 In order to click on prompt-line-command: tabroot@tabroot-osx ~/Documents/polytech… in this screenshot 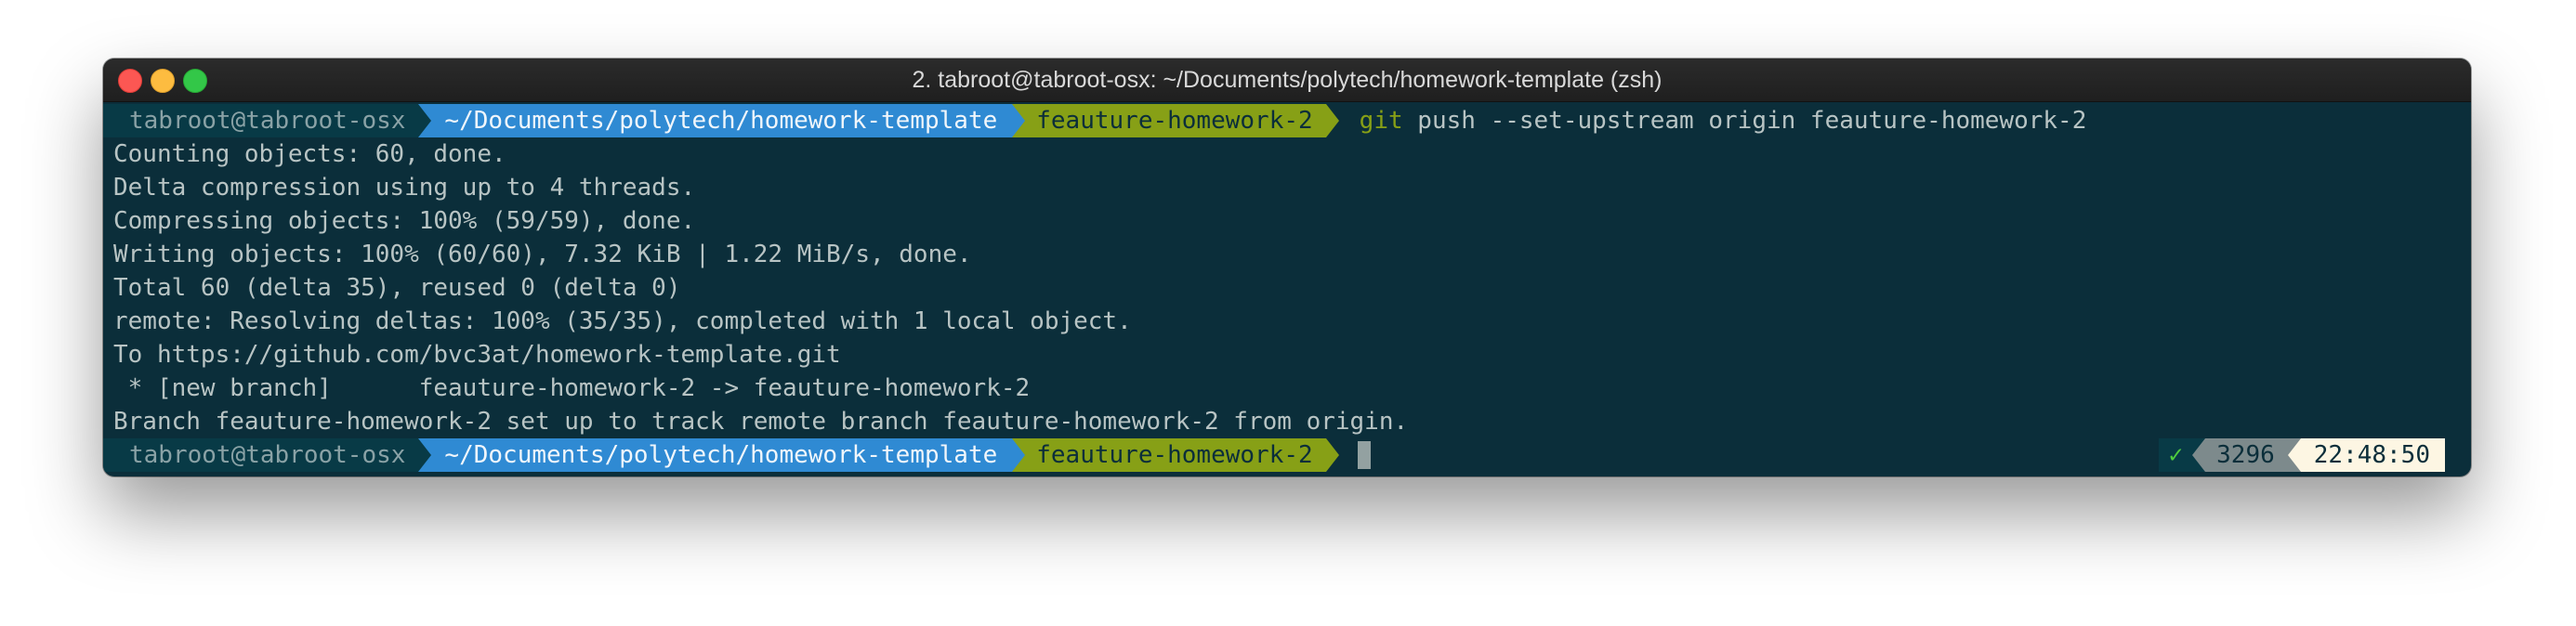, I will do `click(1287, 121)`.